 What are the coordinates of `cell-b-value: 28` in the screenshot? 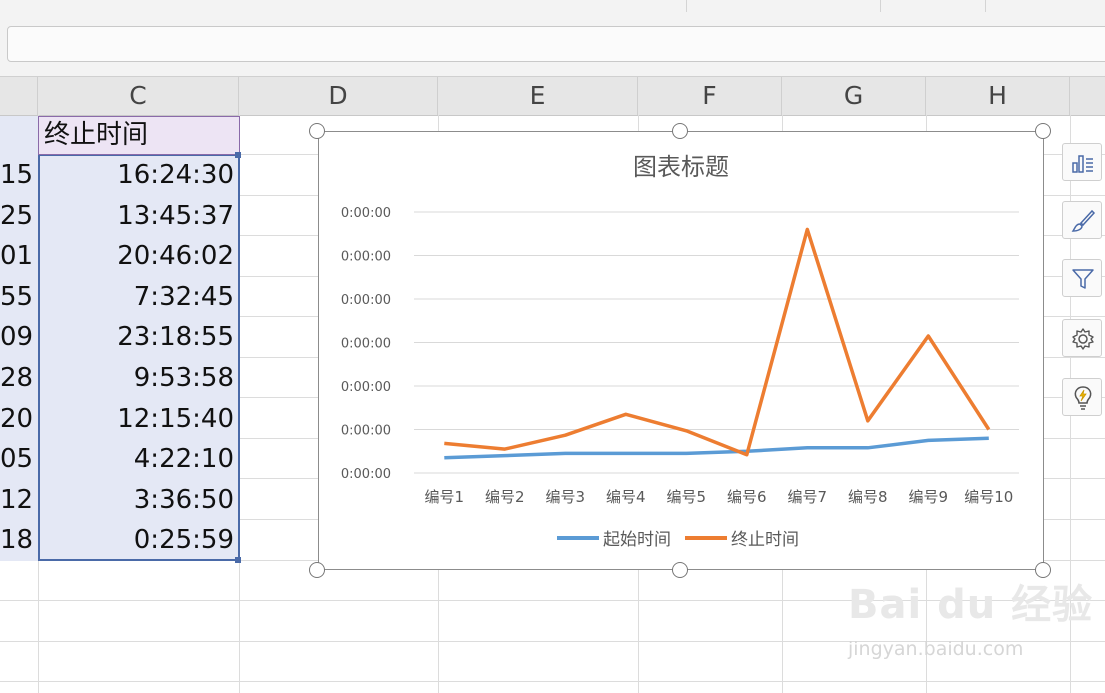 It's located at (18, 378).